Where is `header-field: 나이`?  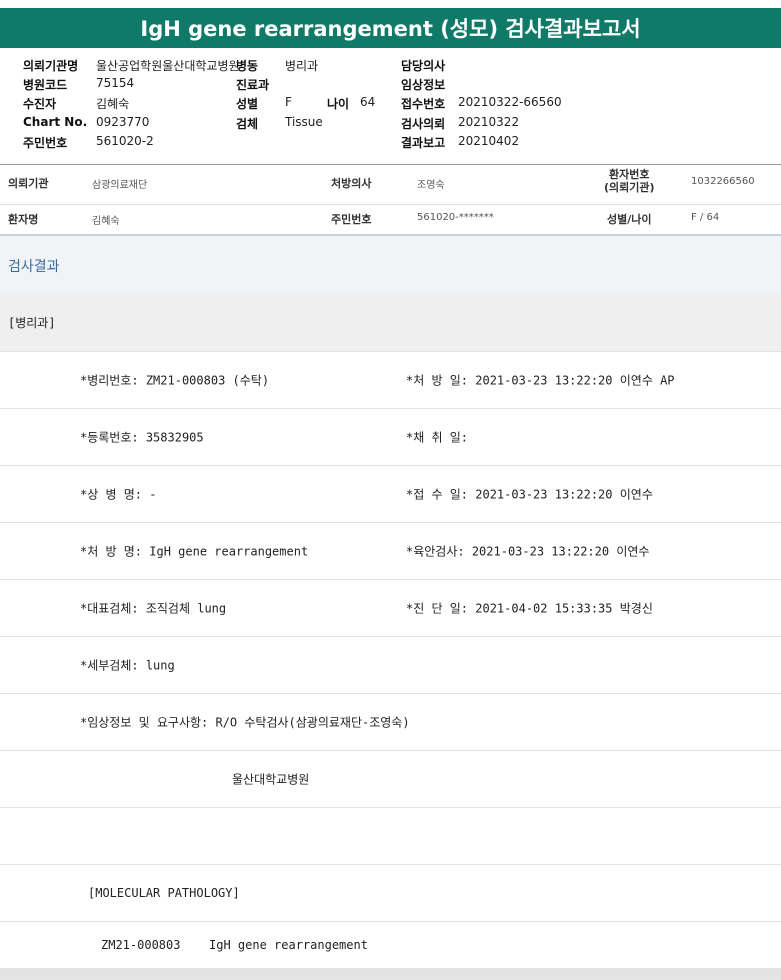 header-field: 나이 is located at coordinates (338, 104).